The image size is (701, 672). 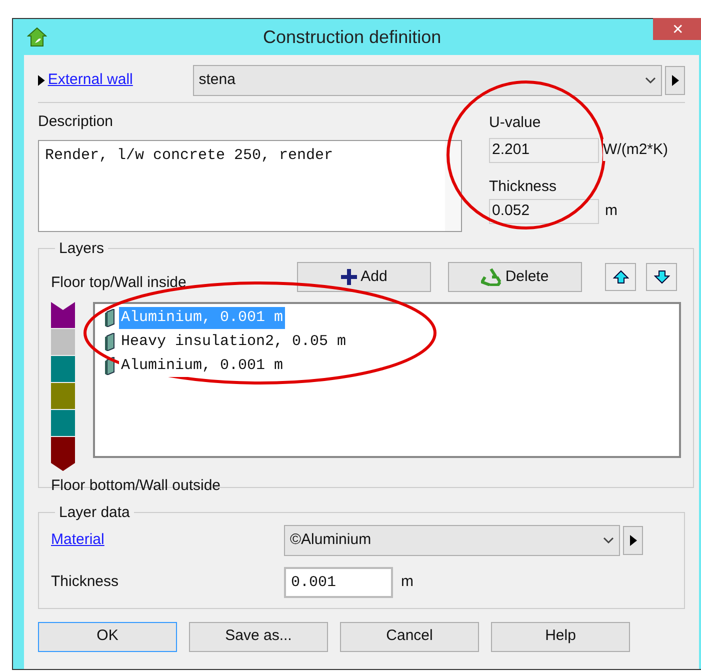 I want to click on top-label: Floor top/Wall inside, so click(x=119, y=282).